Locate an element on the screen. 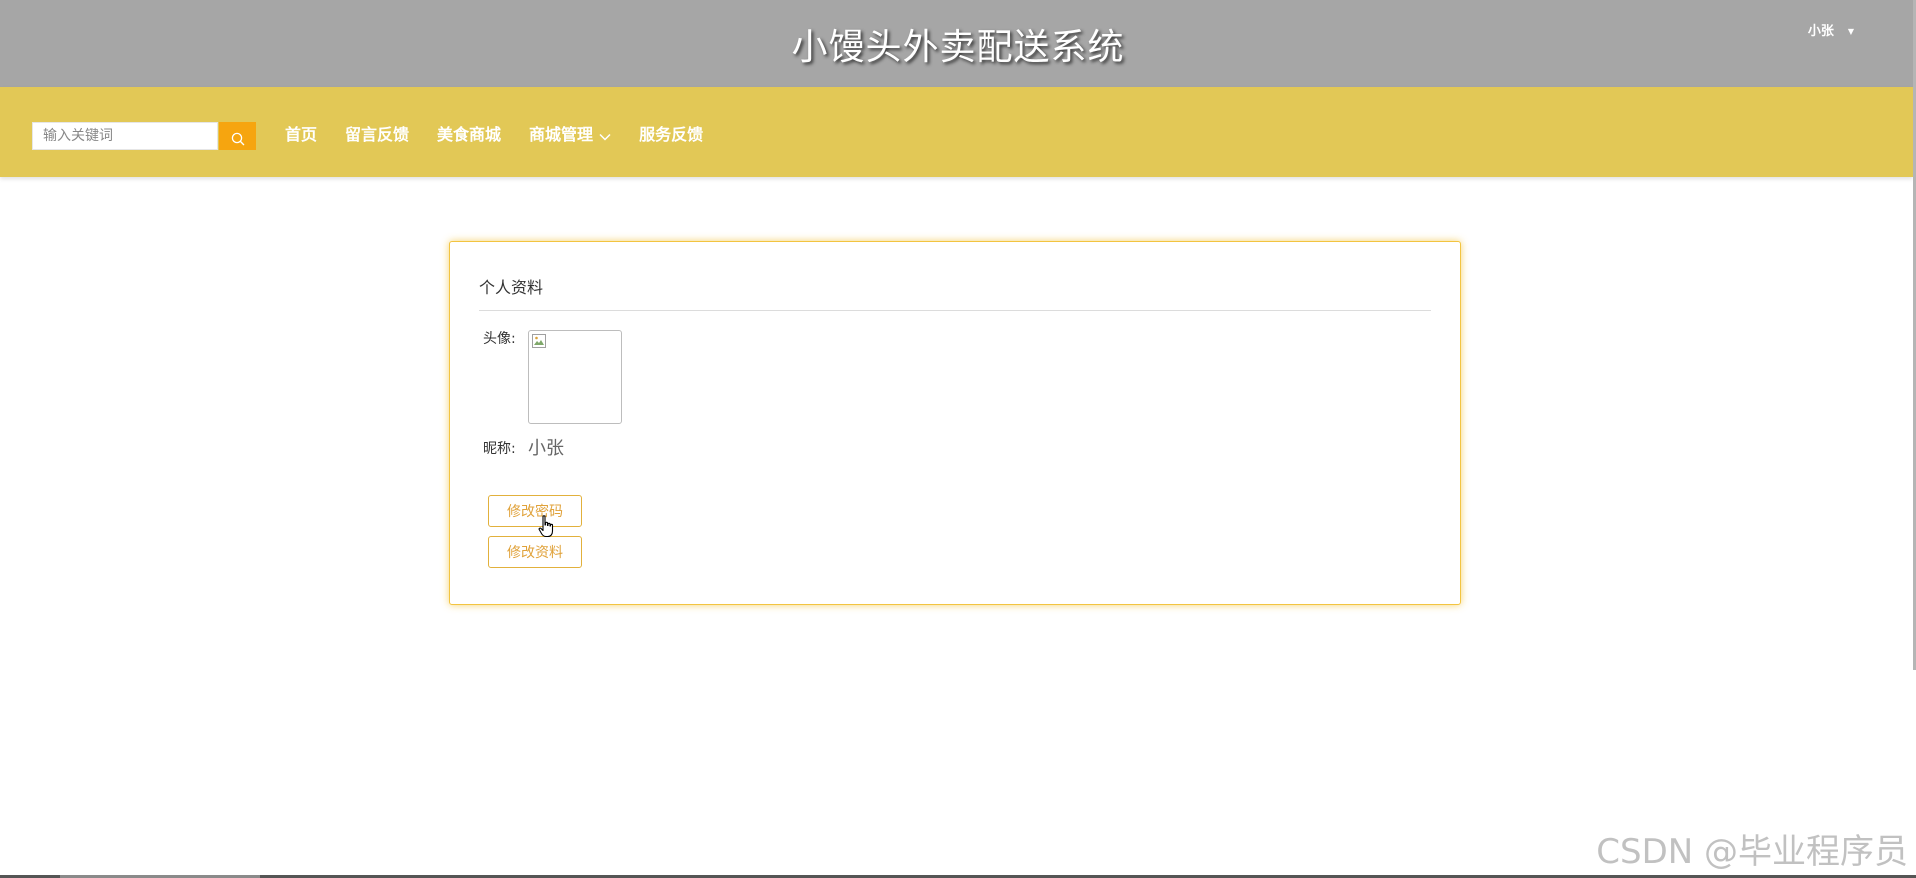  card-title: 个人资料 is located at coordinates (511, 287).